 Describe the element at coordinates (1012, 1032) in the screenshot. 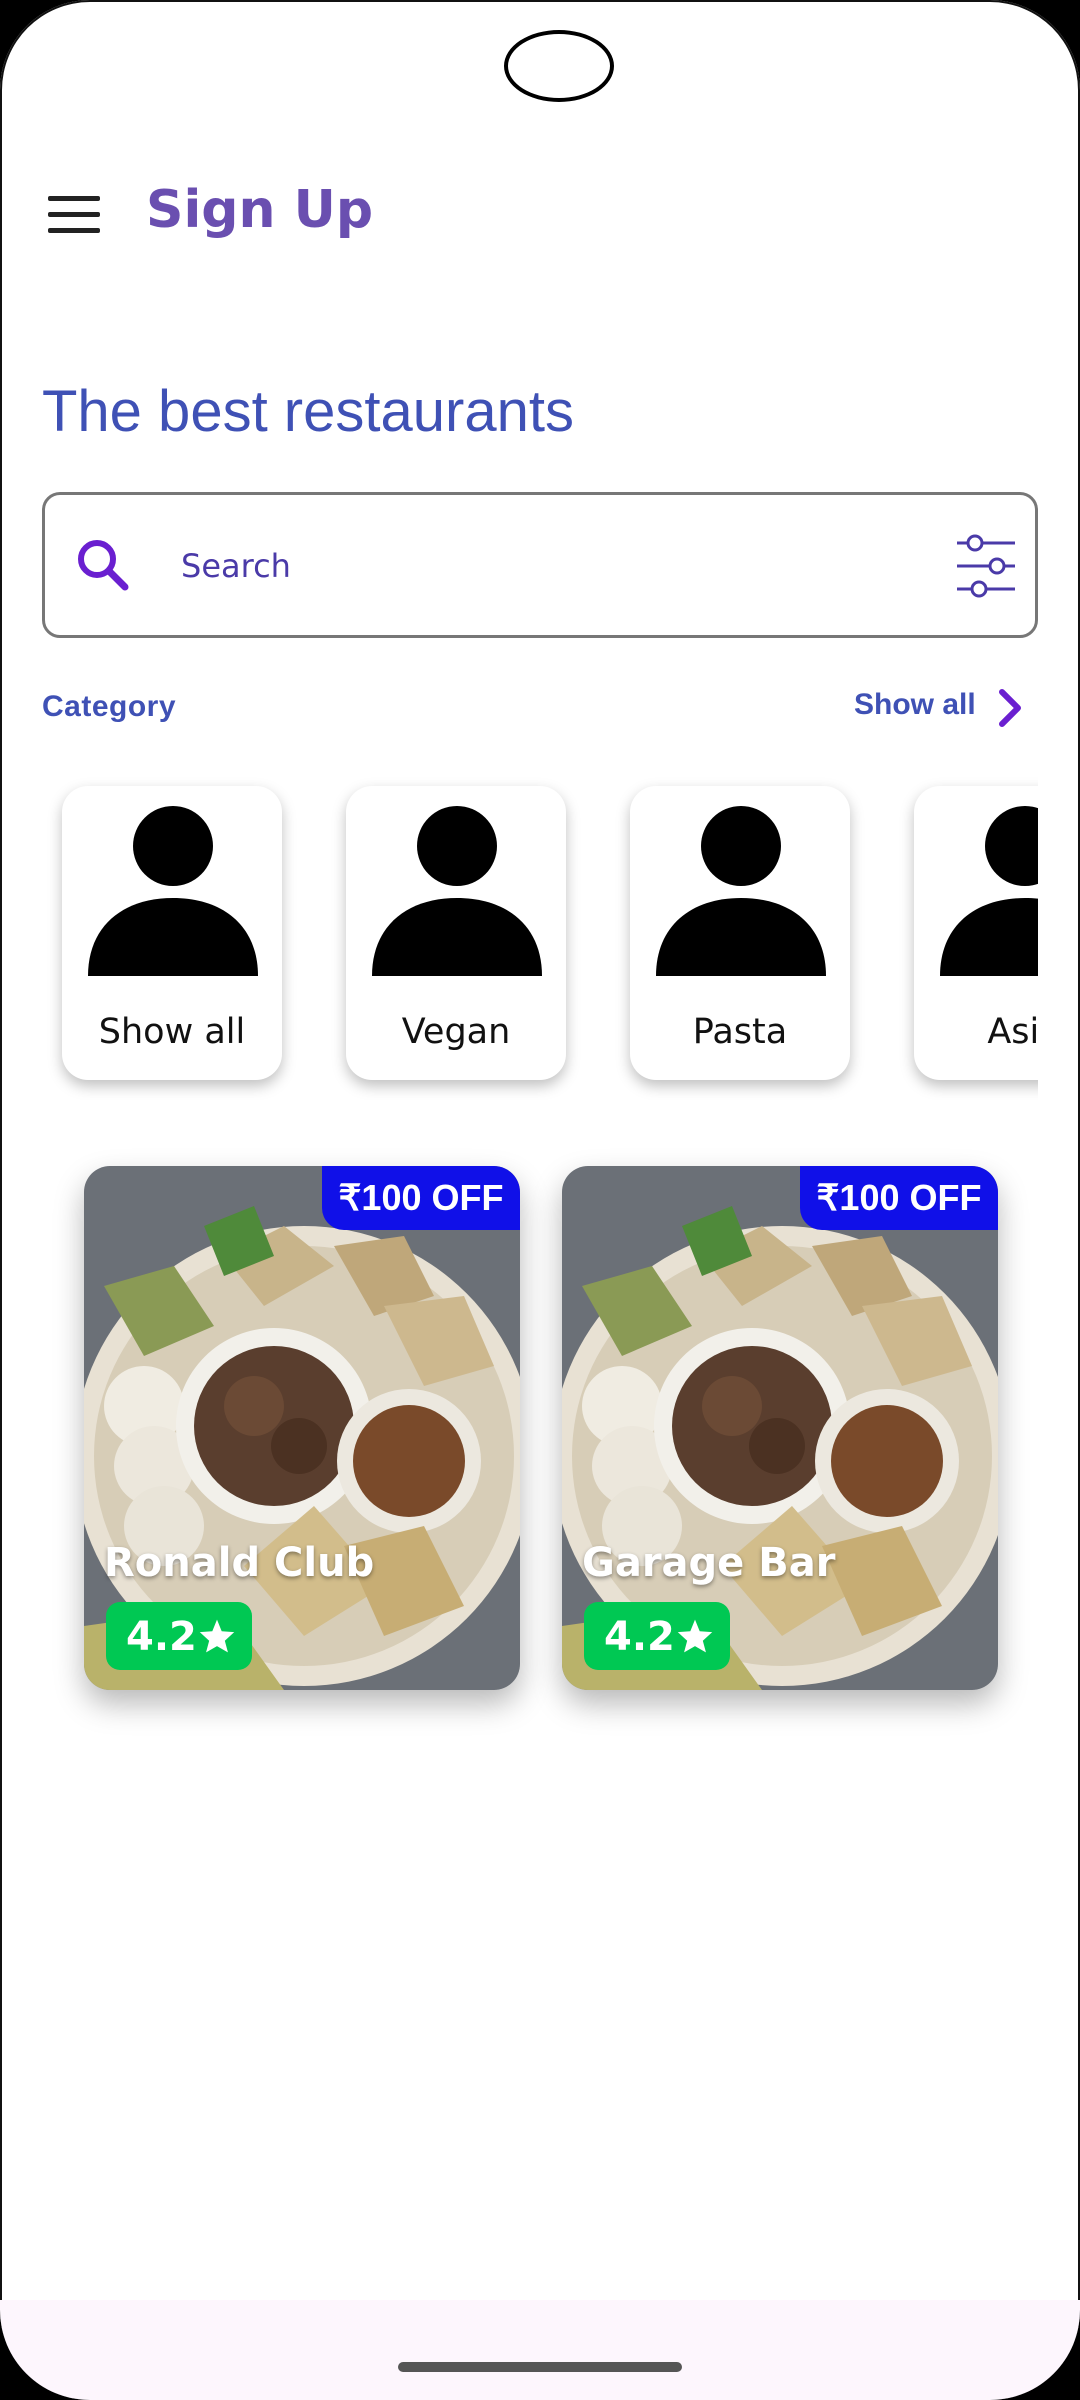

I see `category-label-text: Asia` at that location.